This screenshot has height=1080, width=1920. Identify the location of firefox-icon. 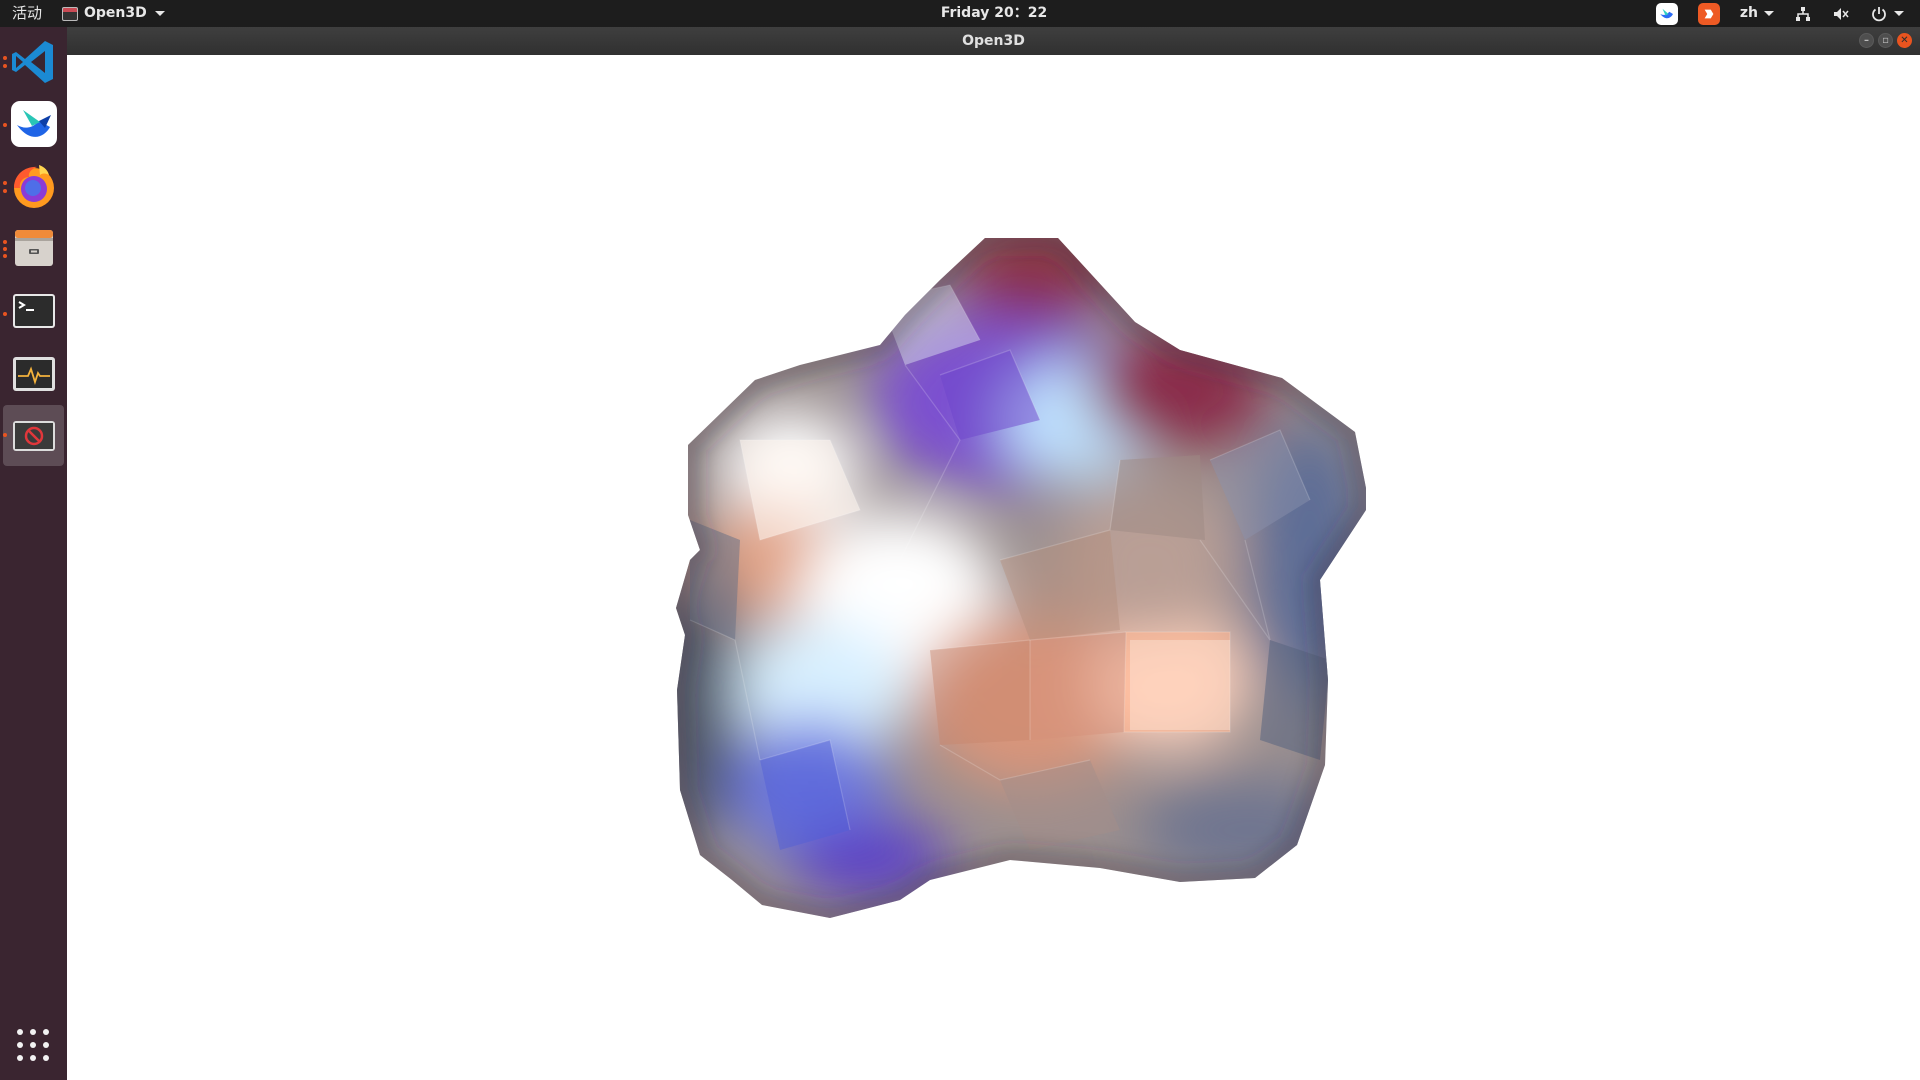
(33, 186).